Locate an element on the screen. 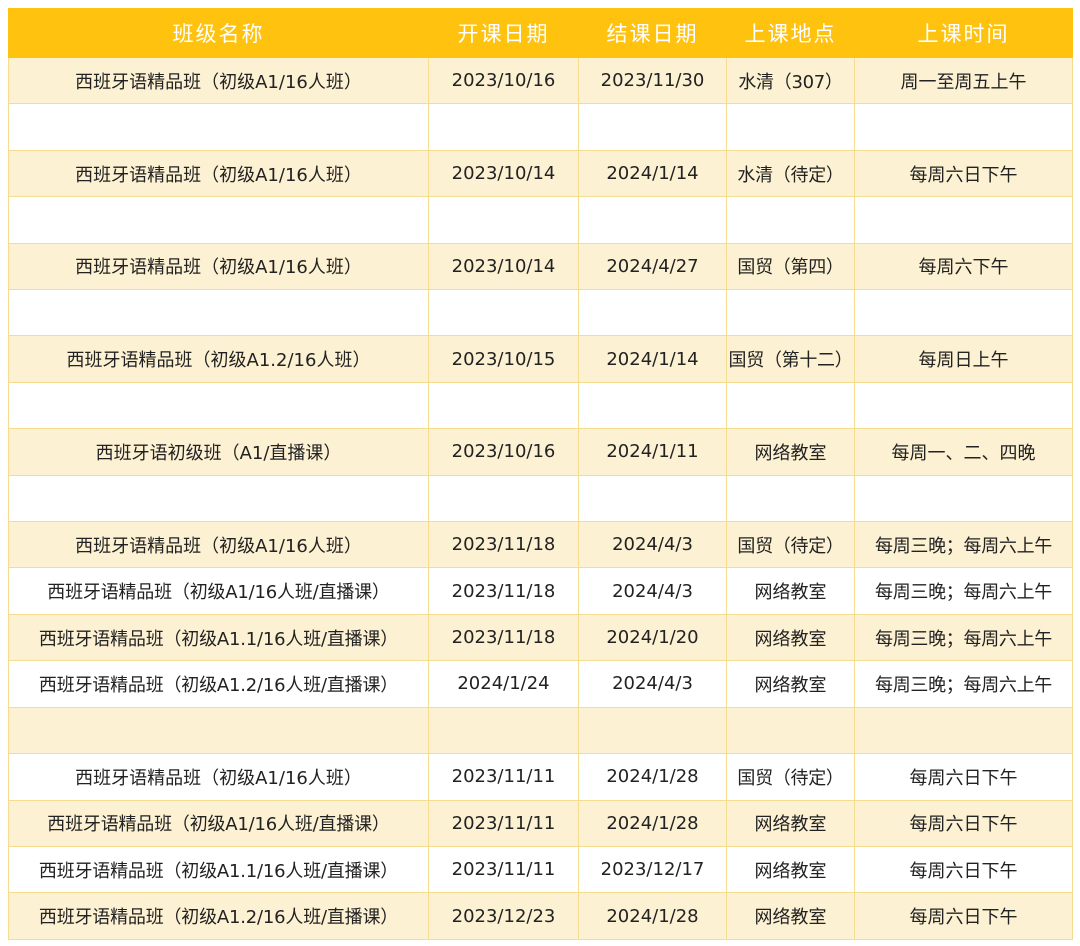 The height and width of the screenshot is (946, 1080). column-header-class-name: 班级名称 is located at coordinates (218, 33).